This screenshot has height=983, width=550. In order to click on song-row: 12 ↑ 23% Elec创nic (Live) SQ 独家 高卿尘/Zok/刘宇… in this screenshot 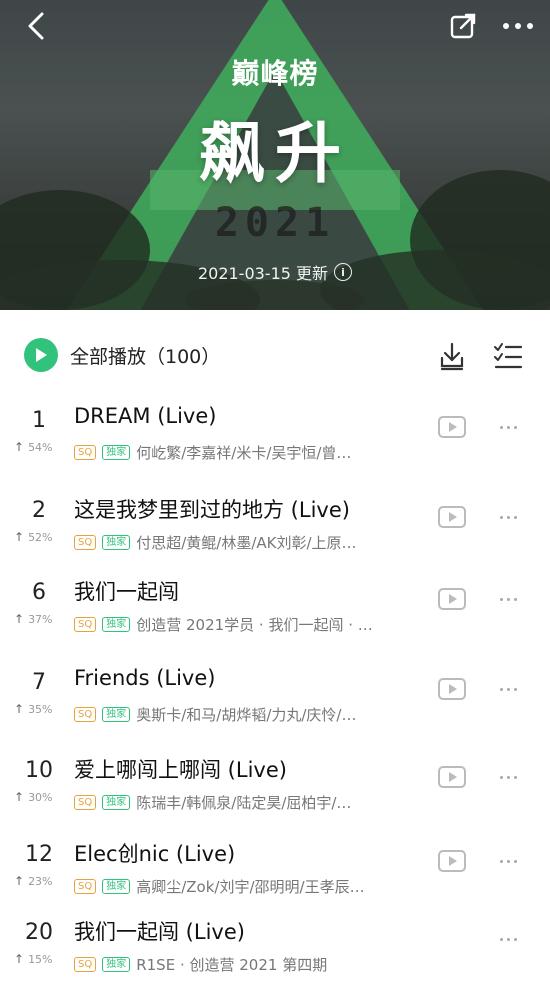, I will do `click(275, 879)`.